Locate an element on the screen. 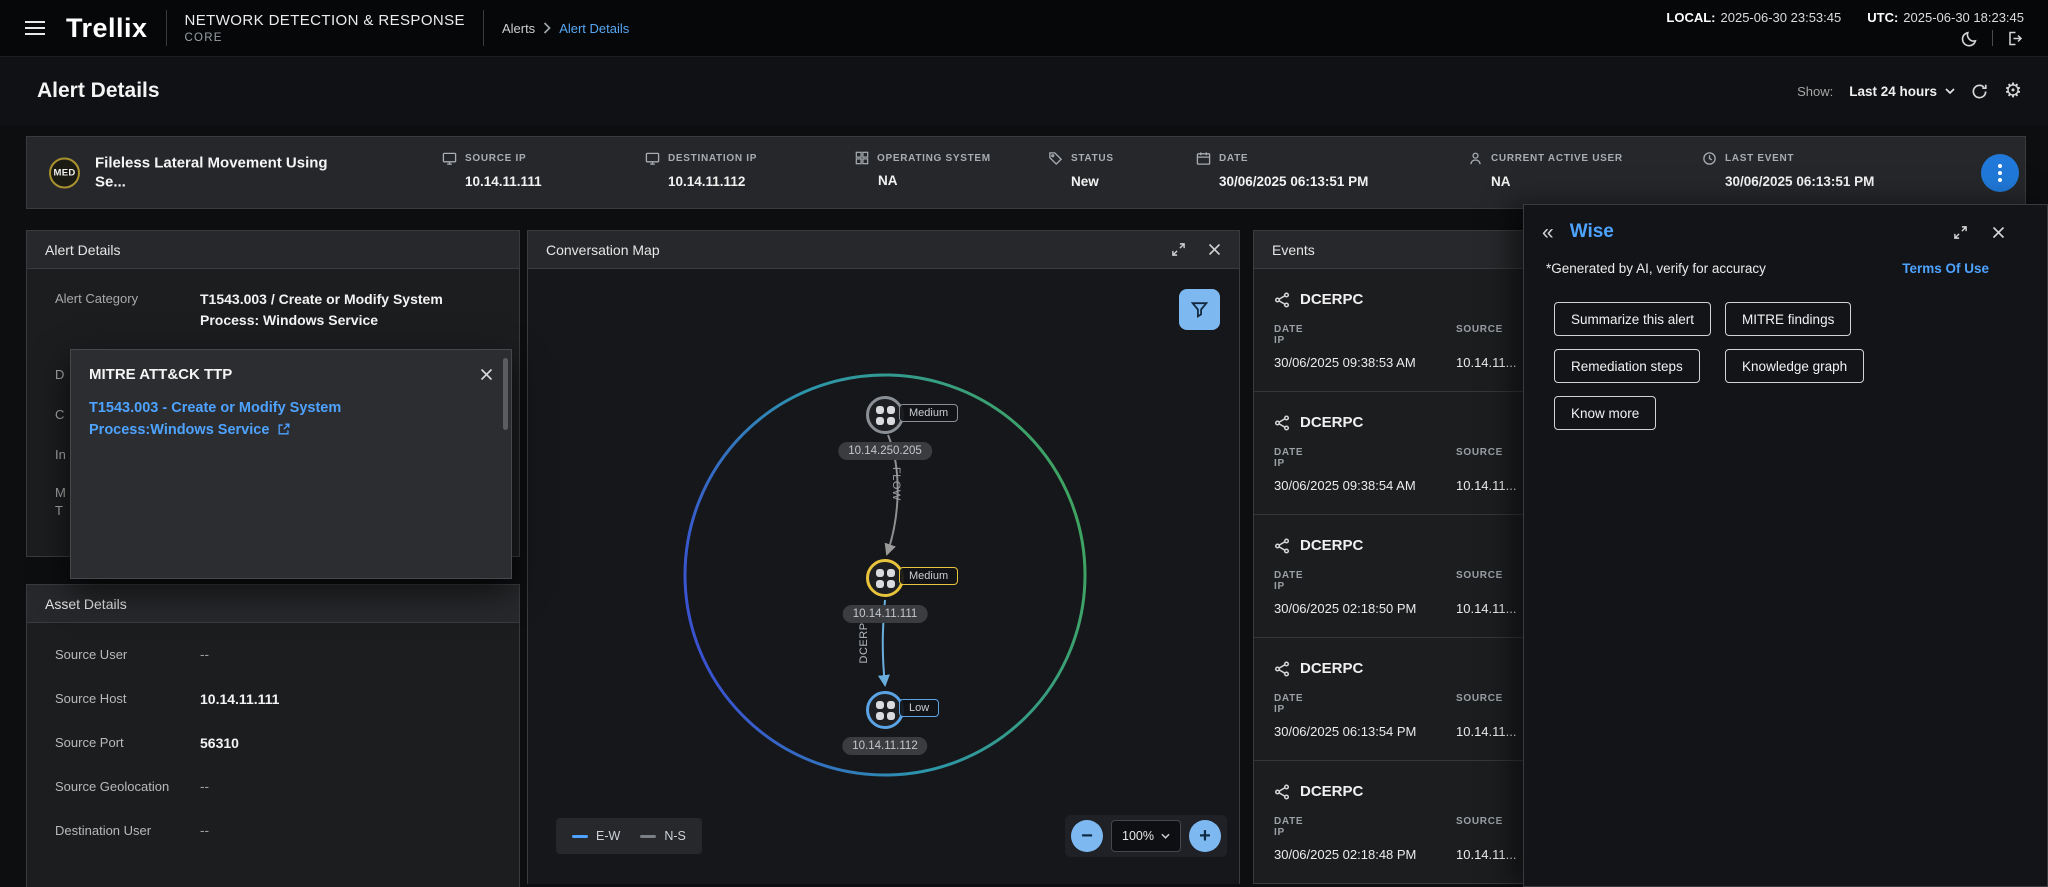 The width and height of the screenshot is (2048, 887). obscured-field-label: In is located at coordinates (60, 454).